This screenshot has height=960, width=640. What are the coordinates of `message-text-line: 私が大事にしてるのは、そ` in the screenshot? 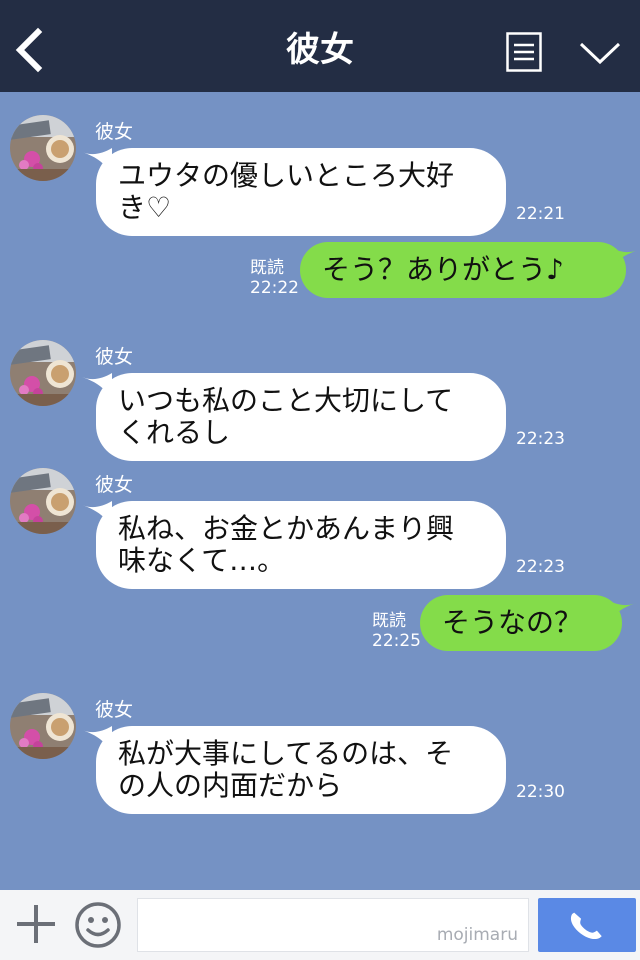 It's located at (286, 753).